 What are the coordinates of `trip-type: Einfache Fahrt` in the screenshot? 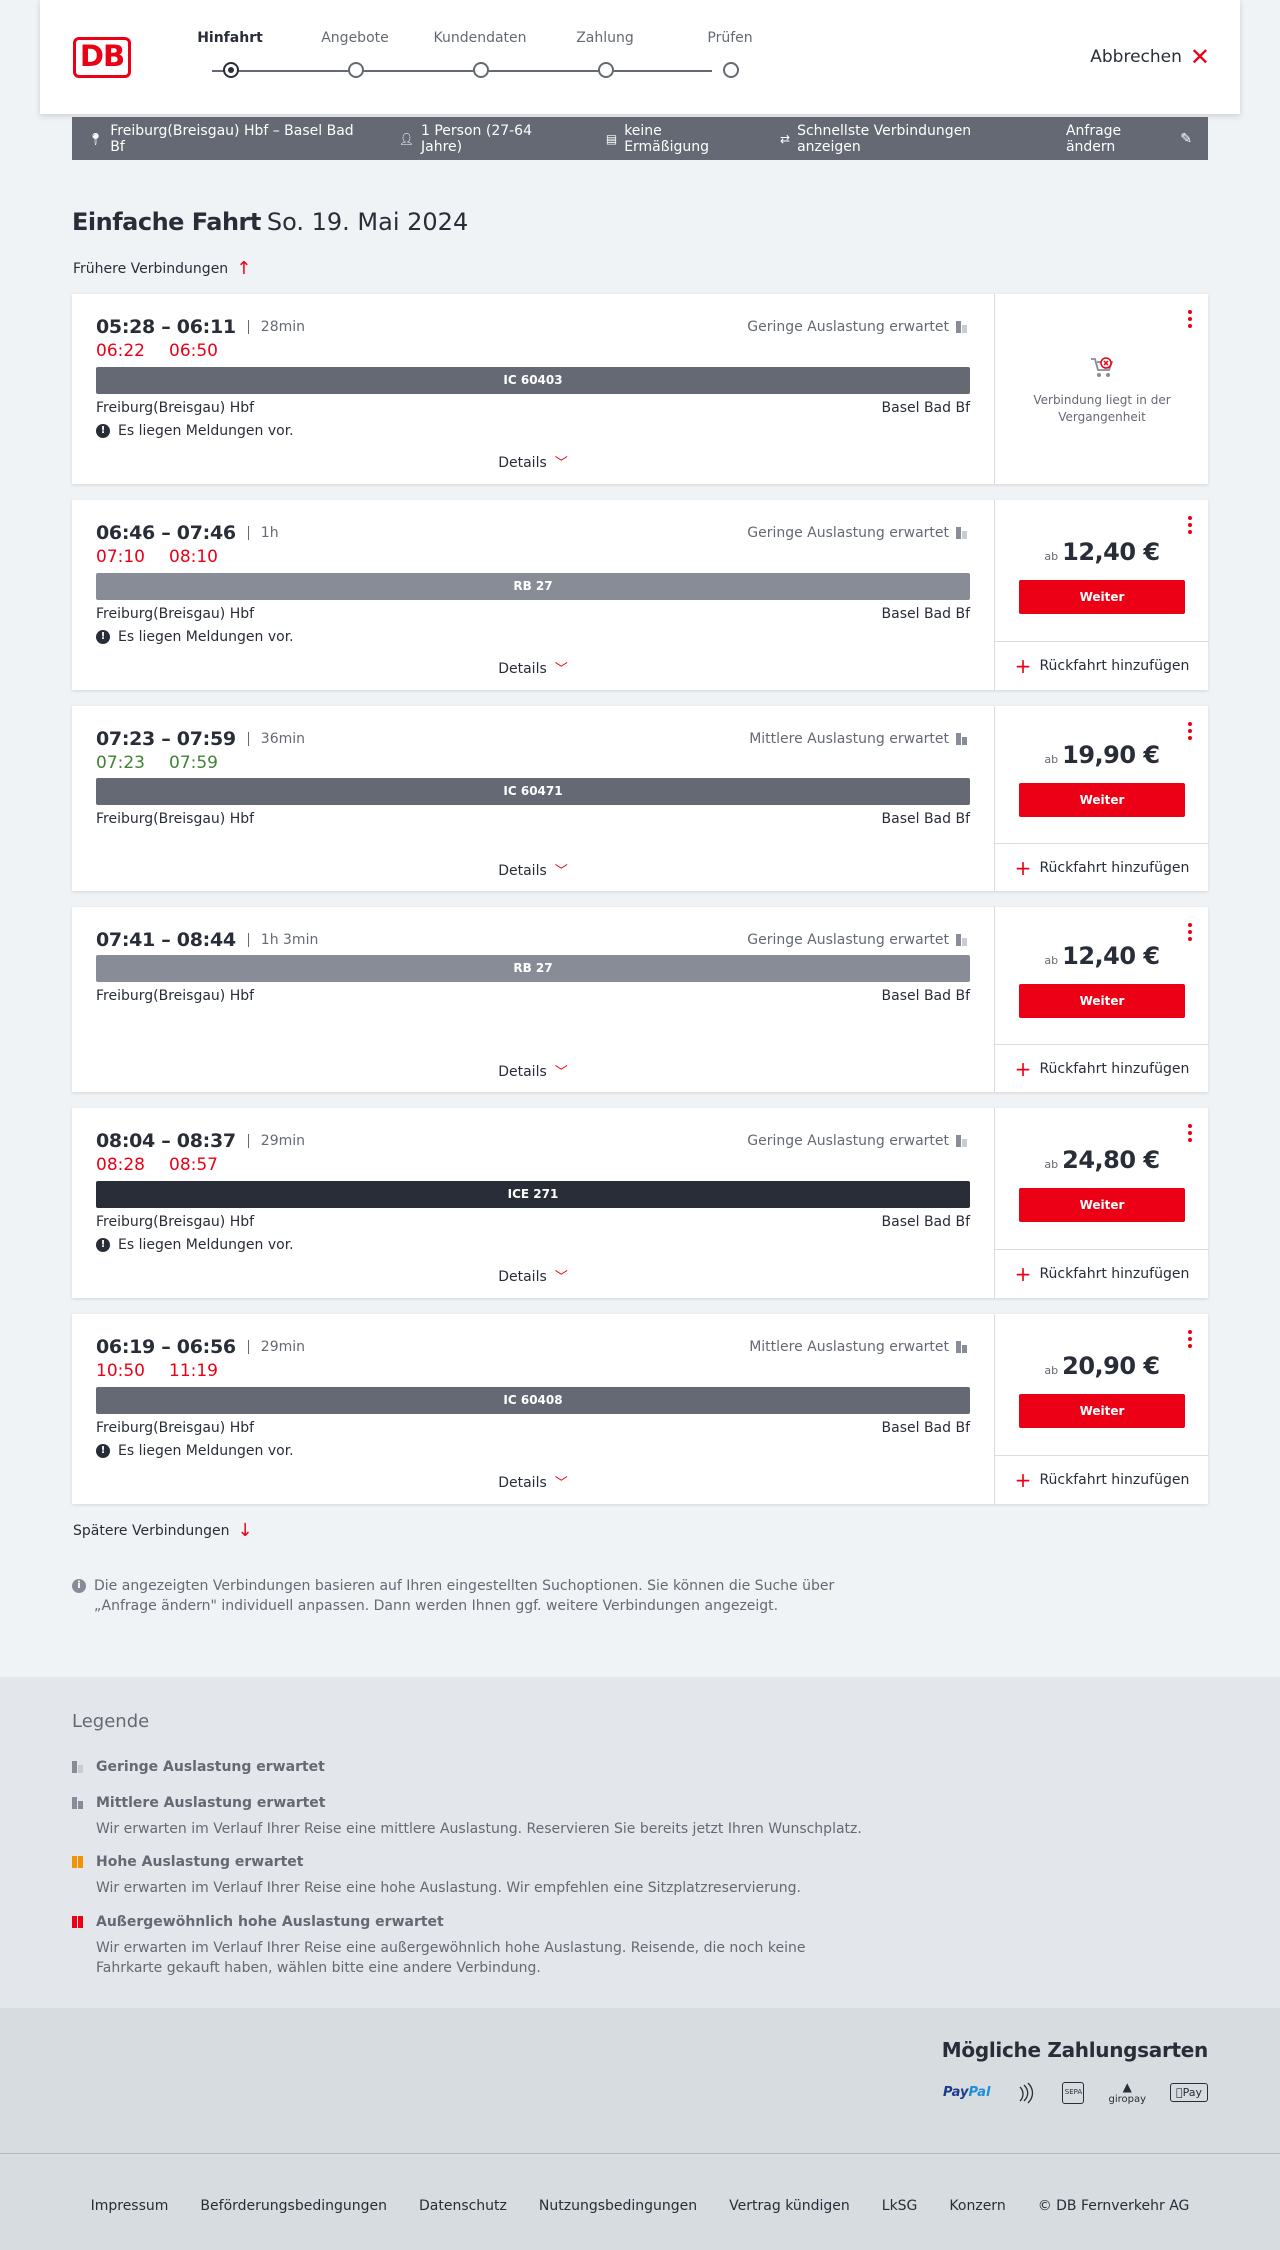 It's located at (166, 222).